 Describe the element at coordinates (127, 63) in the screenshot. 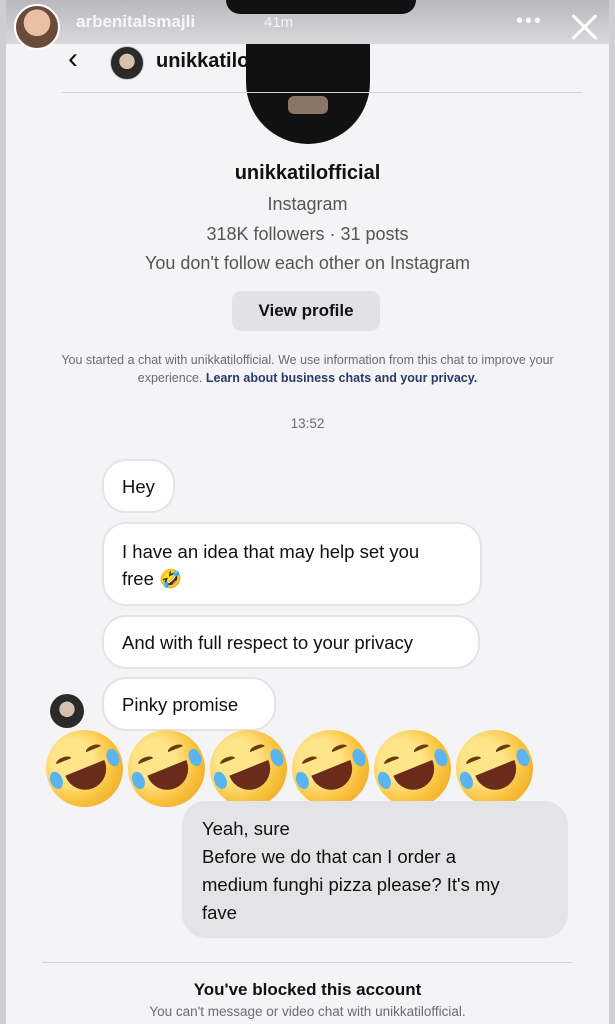

I see `header-avatar` at that location.